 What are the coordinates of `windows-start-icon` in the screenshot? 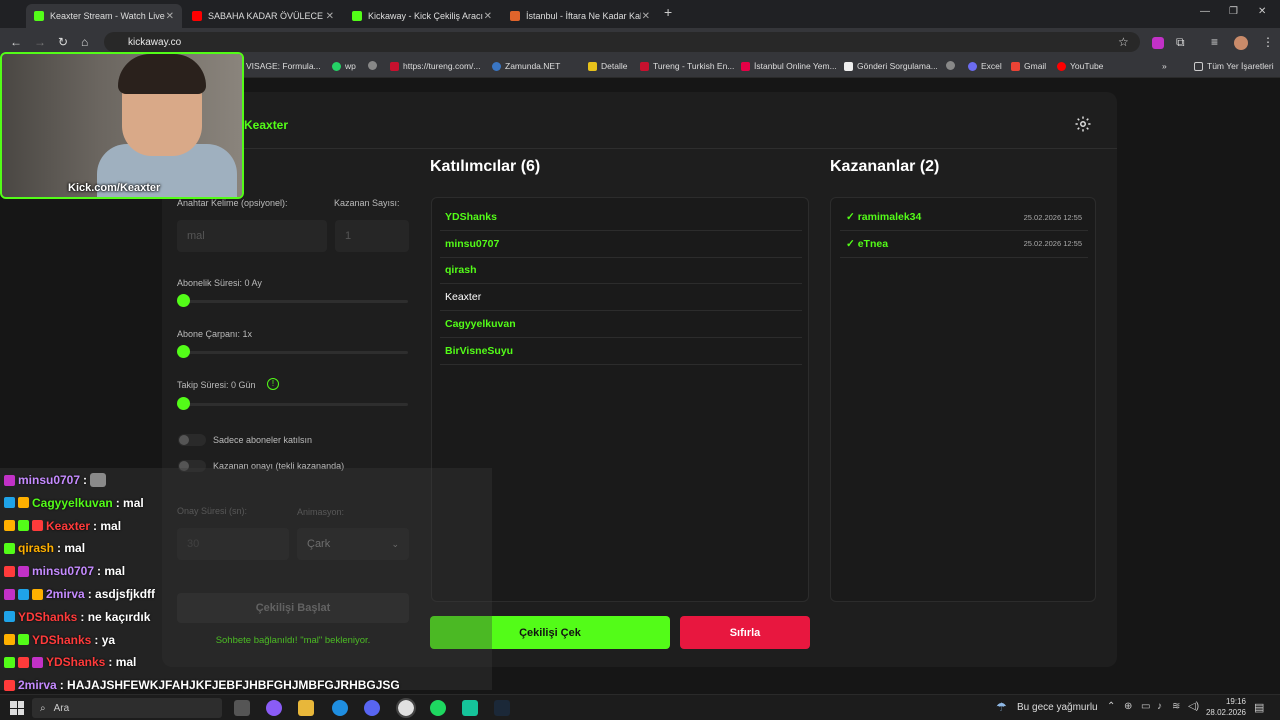 It's located at (17, 708).